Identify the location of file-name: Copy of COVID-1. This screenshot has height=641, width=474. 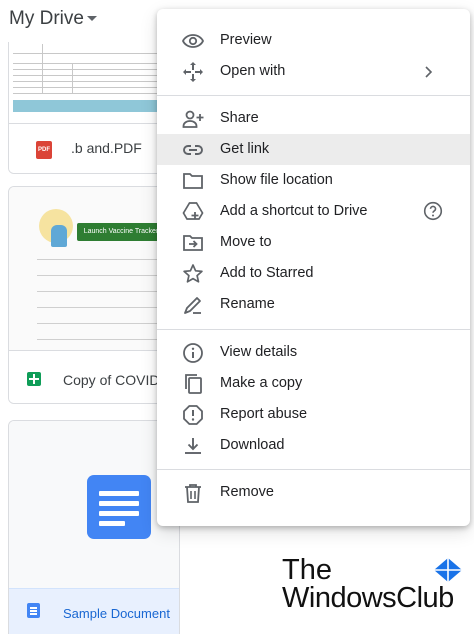
(117, 380).